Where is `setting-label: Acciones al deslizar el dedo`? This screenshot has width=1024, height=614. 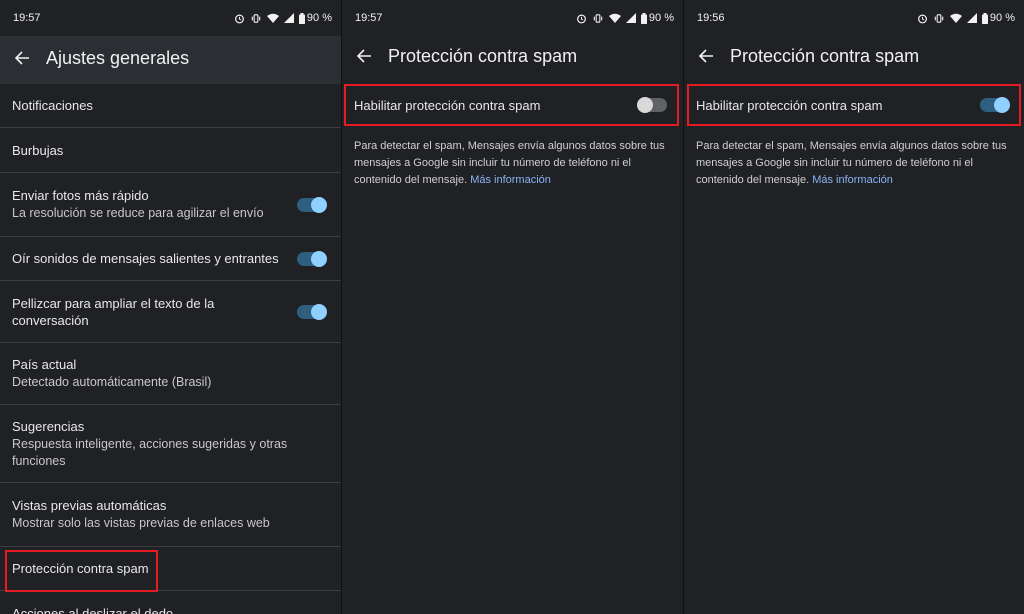
setting-label: Acciones al deslizar el dedo is located at coordinates (93, 610).